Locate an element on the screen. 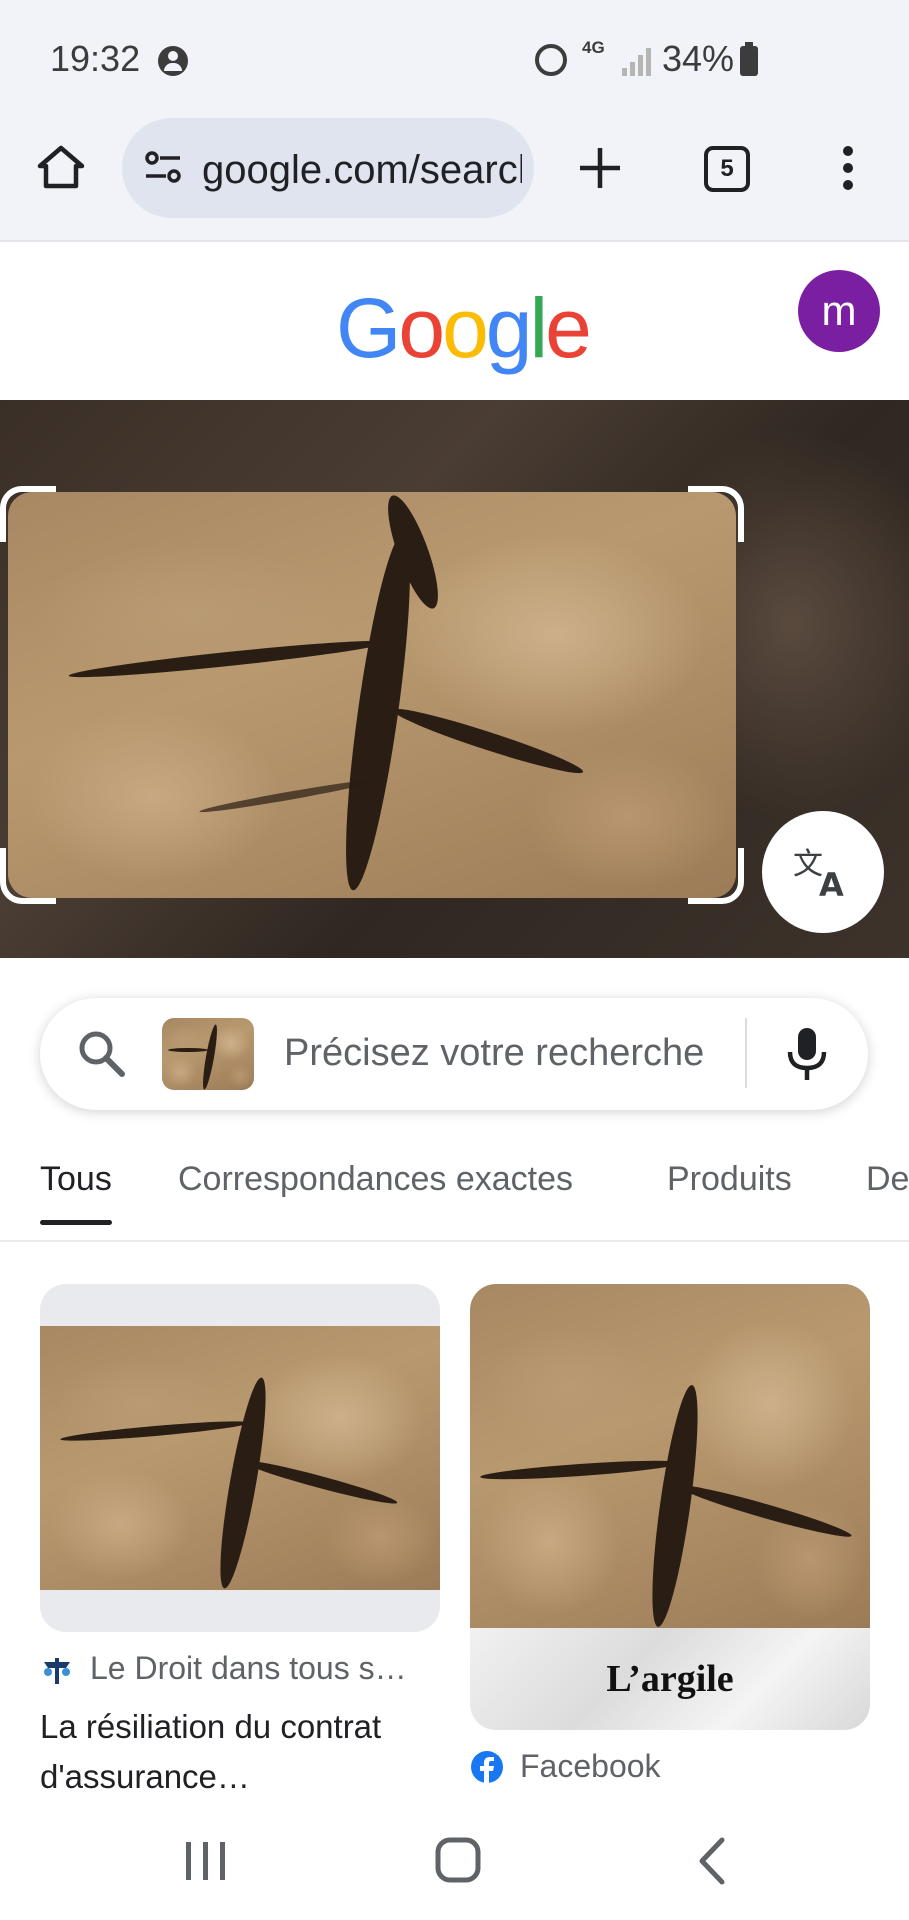 Image resolution: width=909 pixels, height=1920 pixels. url-text: google.com/search is located at coordinates (362, 170).